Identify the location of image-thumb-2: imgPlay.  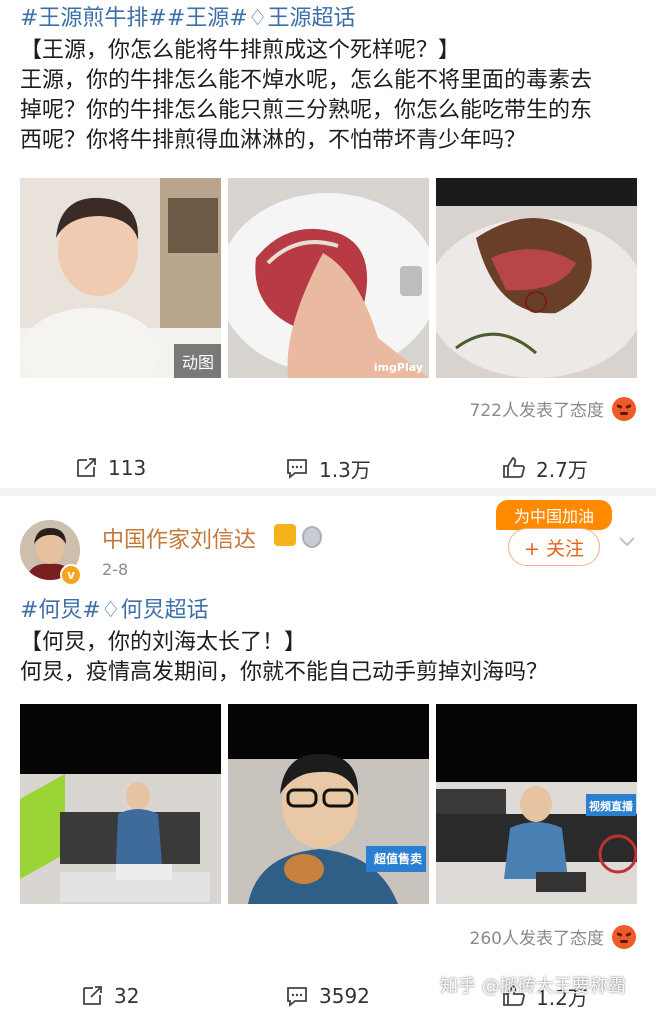
(328, 278).